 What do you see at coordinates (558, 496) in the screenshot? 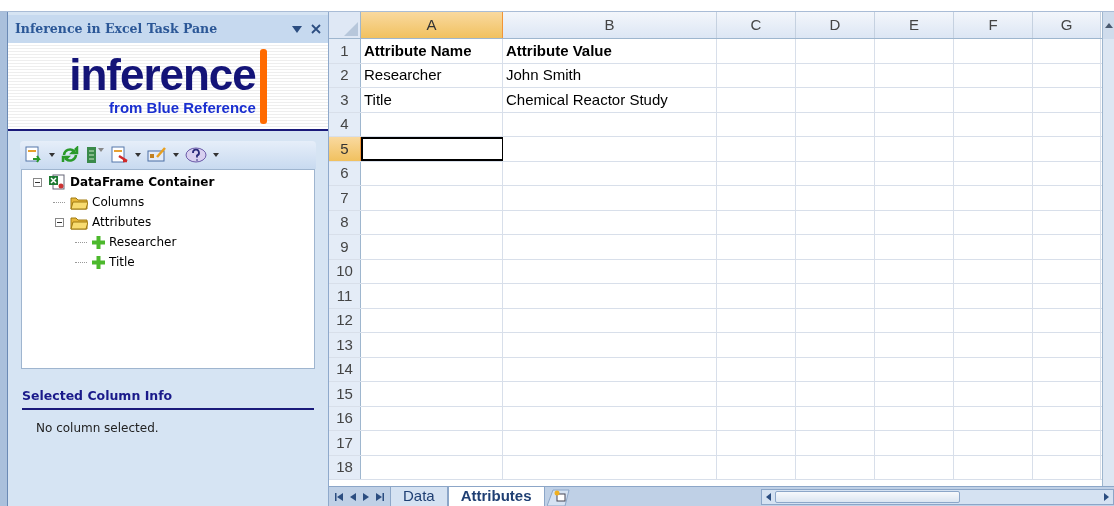
I see `insert-sheet-icon` at bounding box center [558, 496].